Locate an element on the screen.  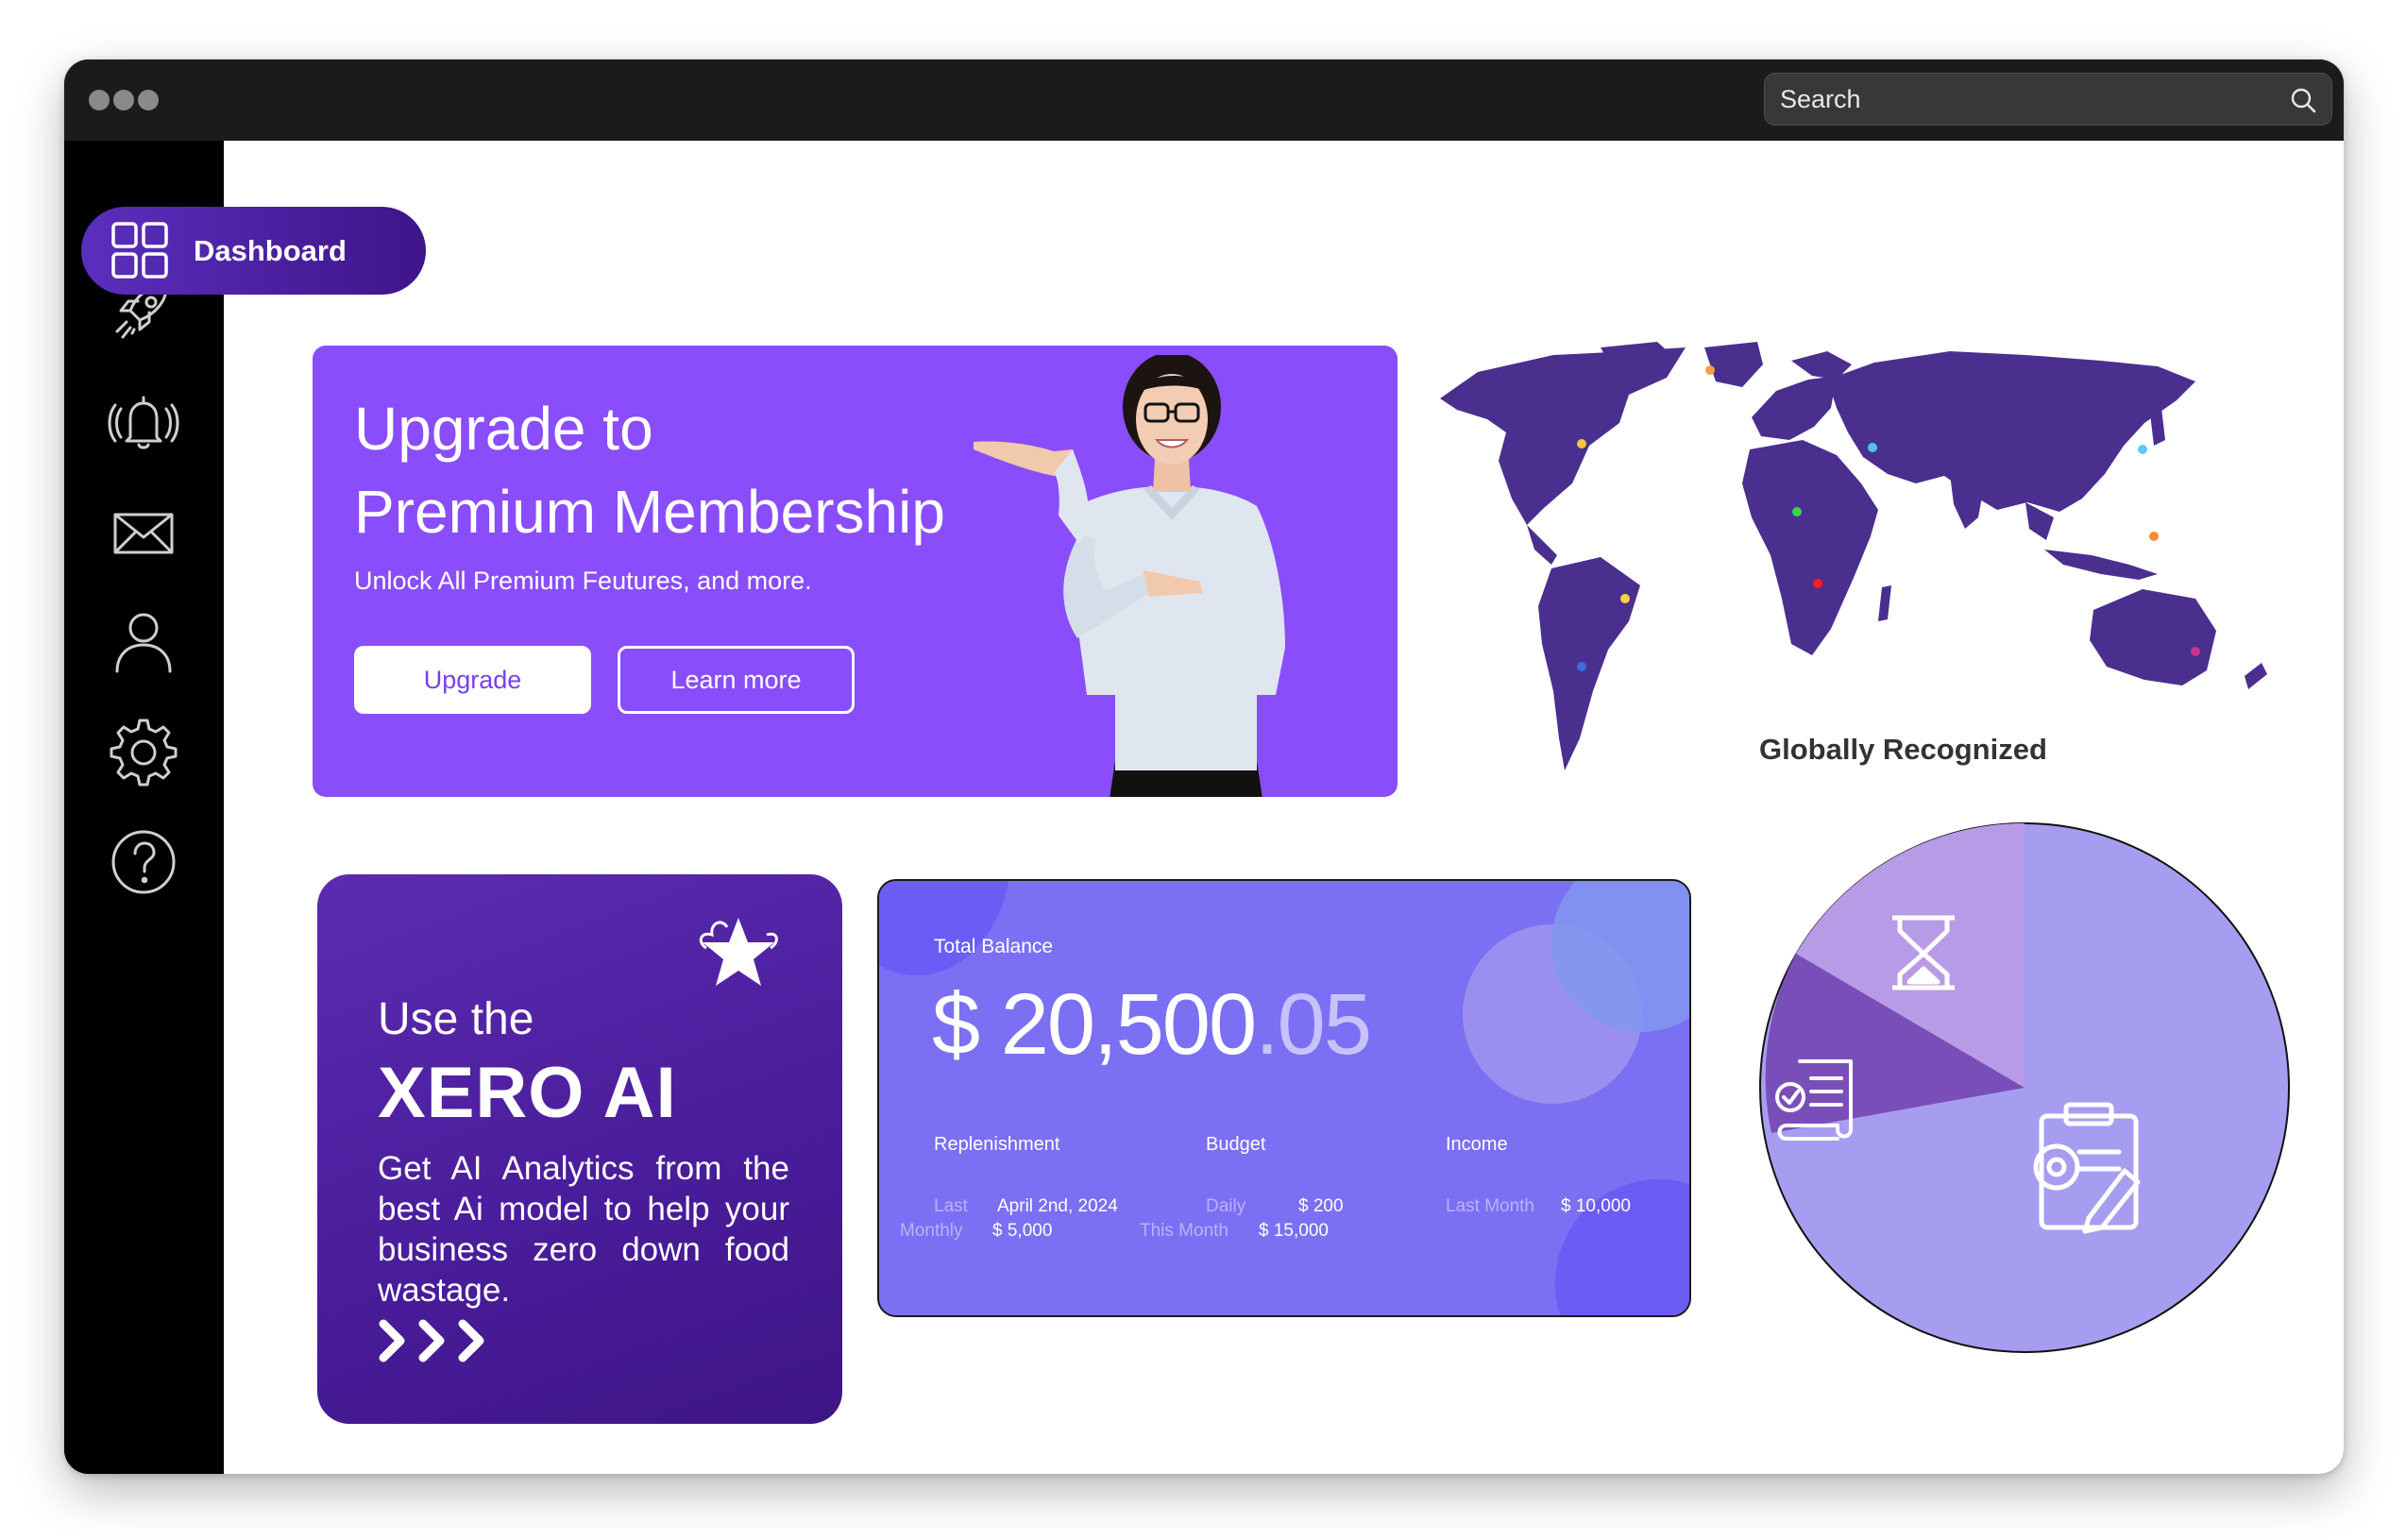
balance-amount-main: $ 20,500 is located at coordinates (1094, 1024).